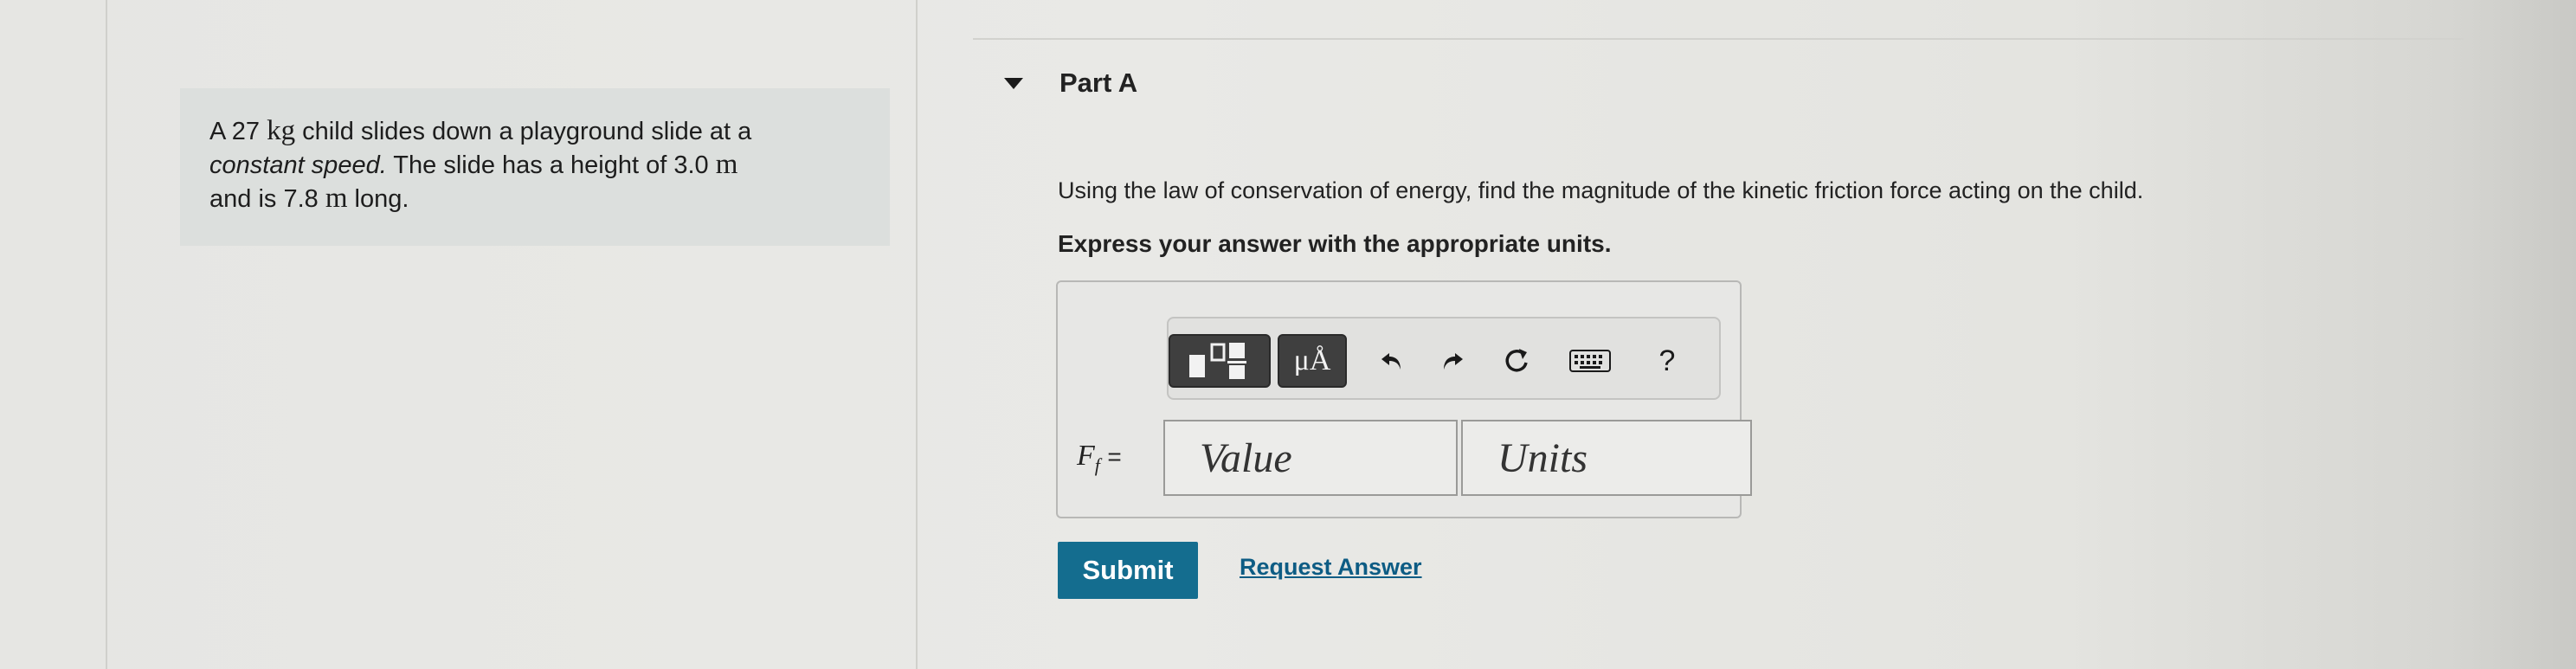 This screenshot has height=669, width=2576. I want to click on templates-button, so click(1220, 361).